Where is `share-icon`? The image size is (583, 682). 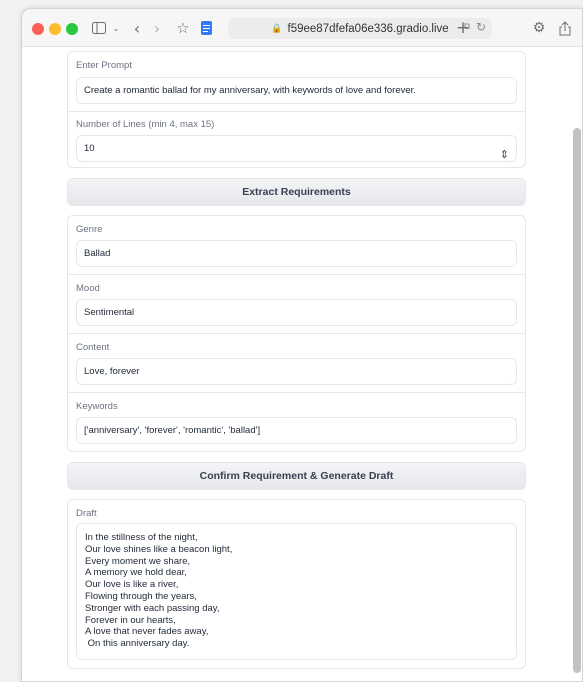 share-icon is located at coordinates (565, 28).